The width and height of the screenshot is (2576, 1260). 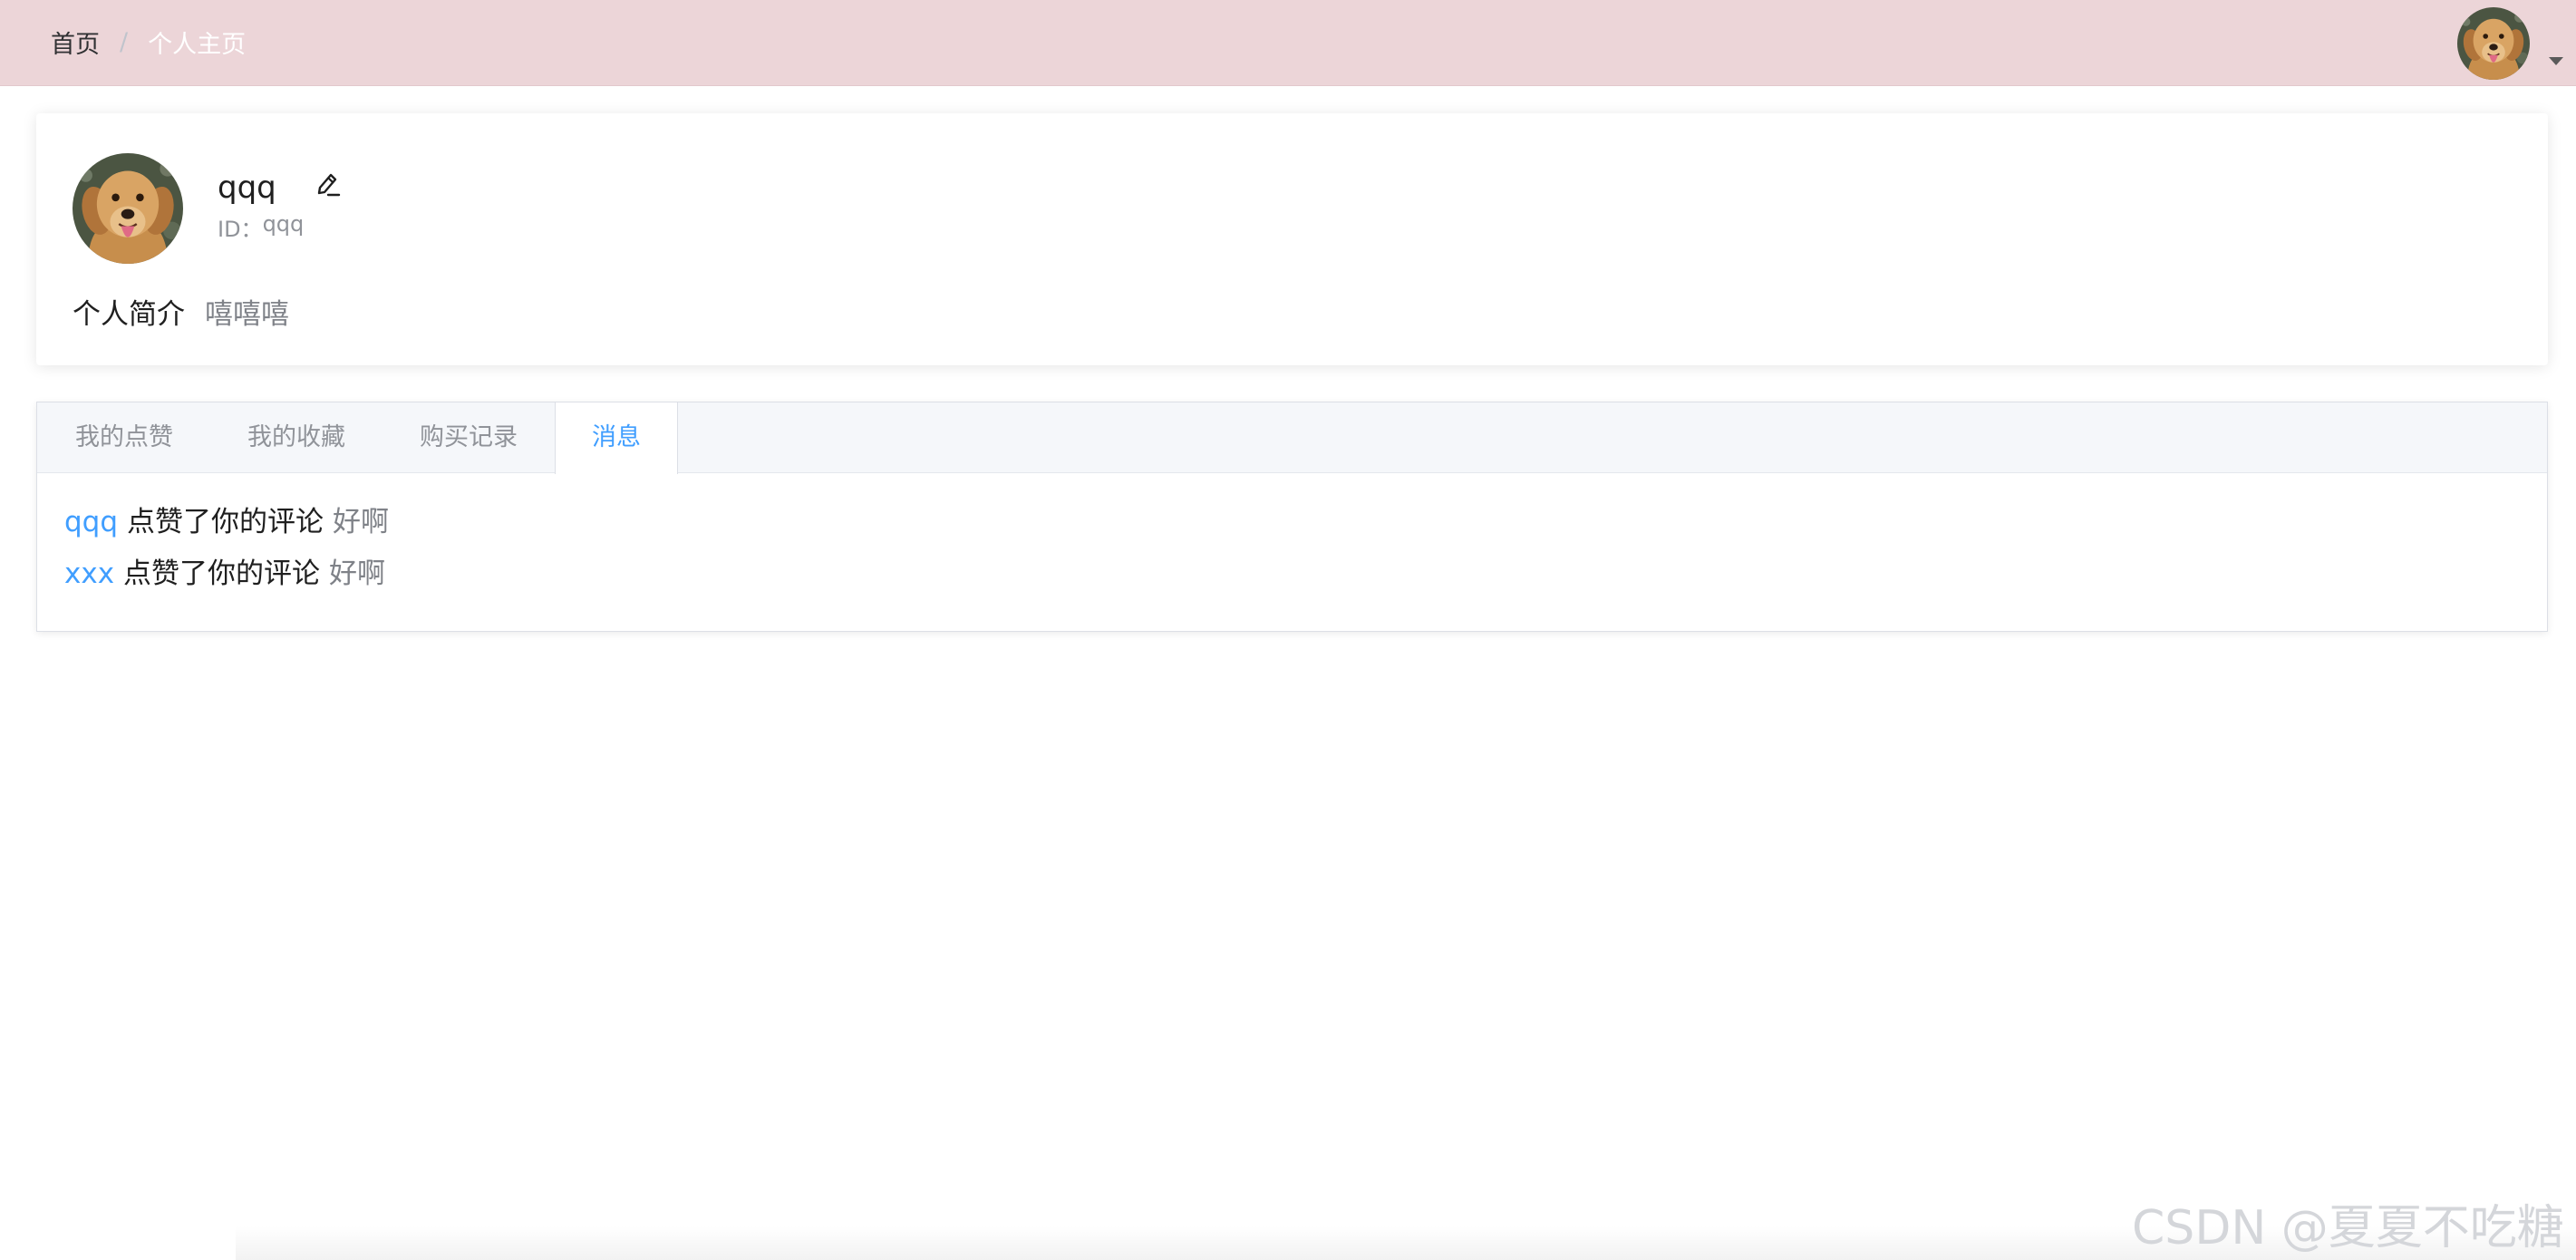 What do you see at coordinates (75, 42) in the screenshot?
I see `breadcrumb-home-link: 首页` at bounding box center [75, 42].